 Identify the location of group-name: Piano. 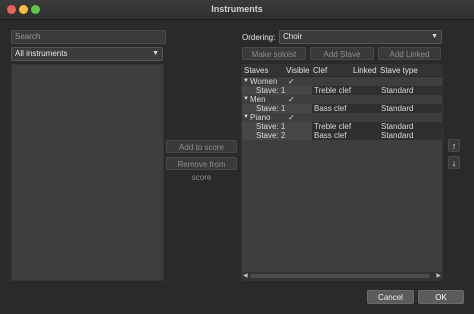
(260, 117).